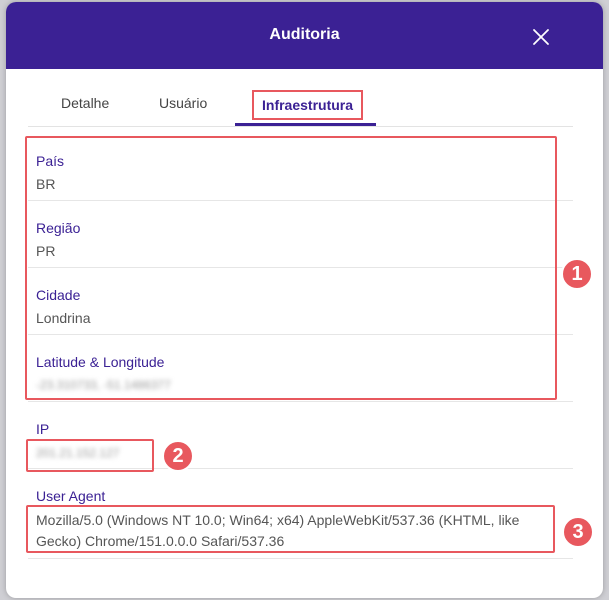  Describe the element at coordinates (71, 496) in the screenshot. I see `user-agent-label: User Agent` at that location.